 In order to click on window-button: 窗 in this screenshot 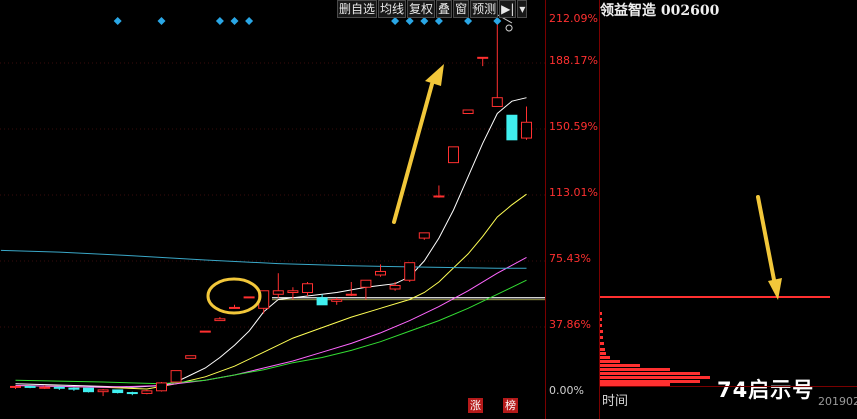, I will do `click(461, 9)`.